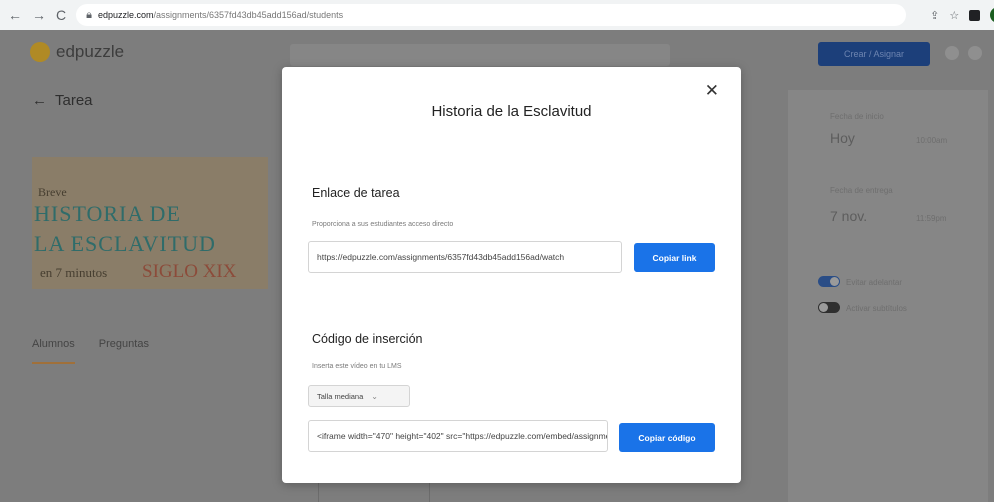  What do you see at coordinates (931, 218) in the screenshot?
I see `due-time-value: 11:59pm` at bounding box center [931, 218].